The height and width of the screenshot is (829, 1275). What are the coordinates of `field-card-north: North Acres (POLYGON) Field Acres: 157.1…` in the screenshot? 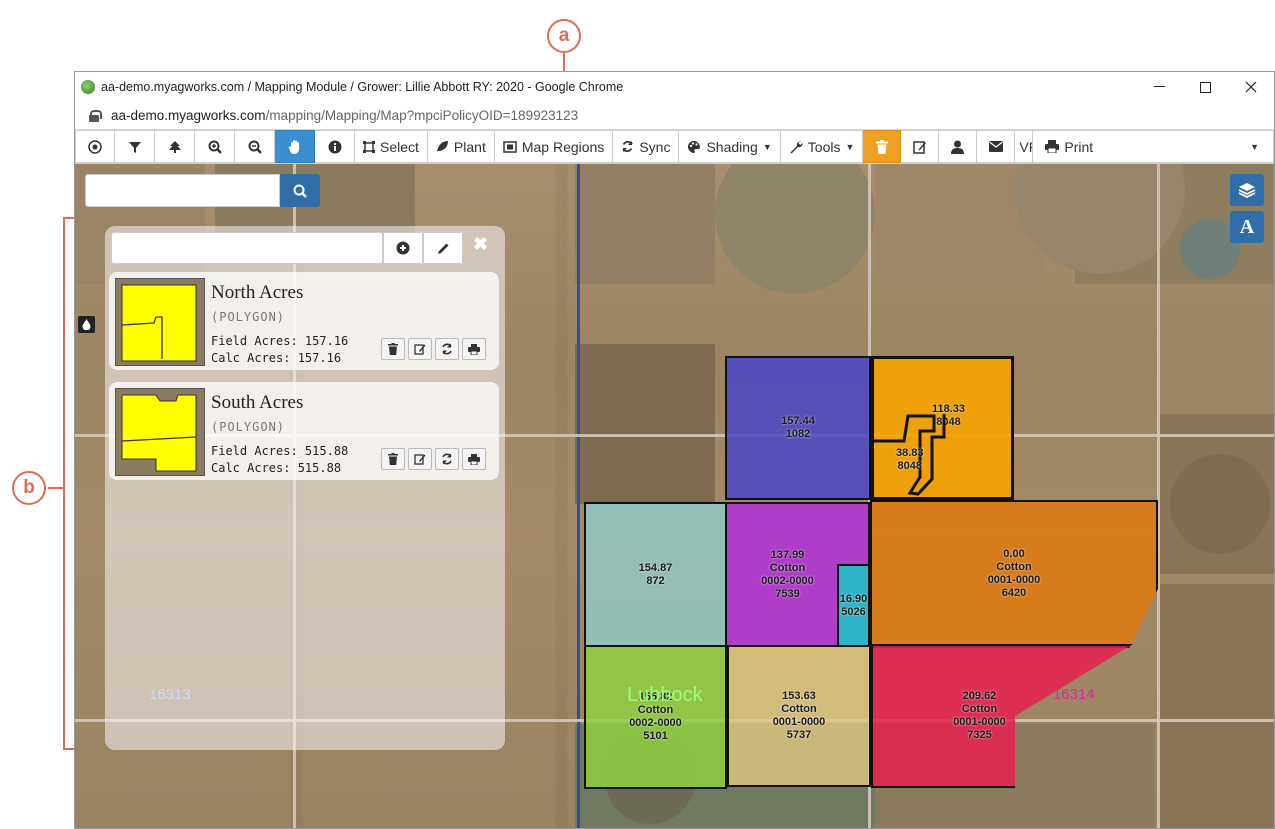 It's located at (304, 321).